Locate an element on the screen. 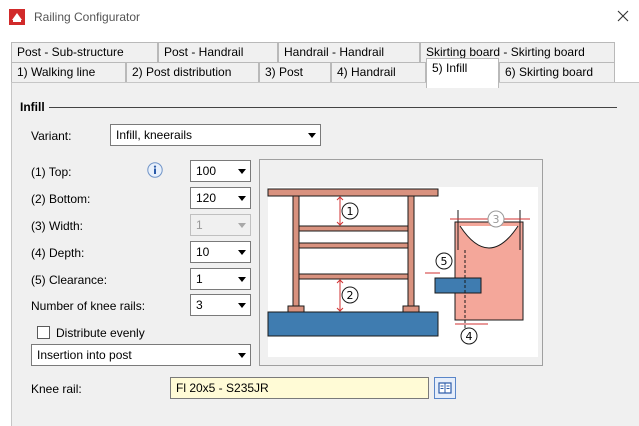 Image resolution: width=639 pixels, height=426 pixels. distribute-evenly-checkbox is located at coordinates (43, 332).